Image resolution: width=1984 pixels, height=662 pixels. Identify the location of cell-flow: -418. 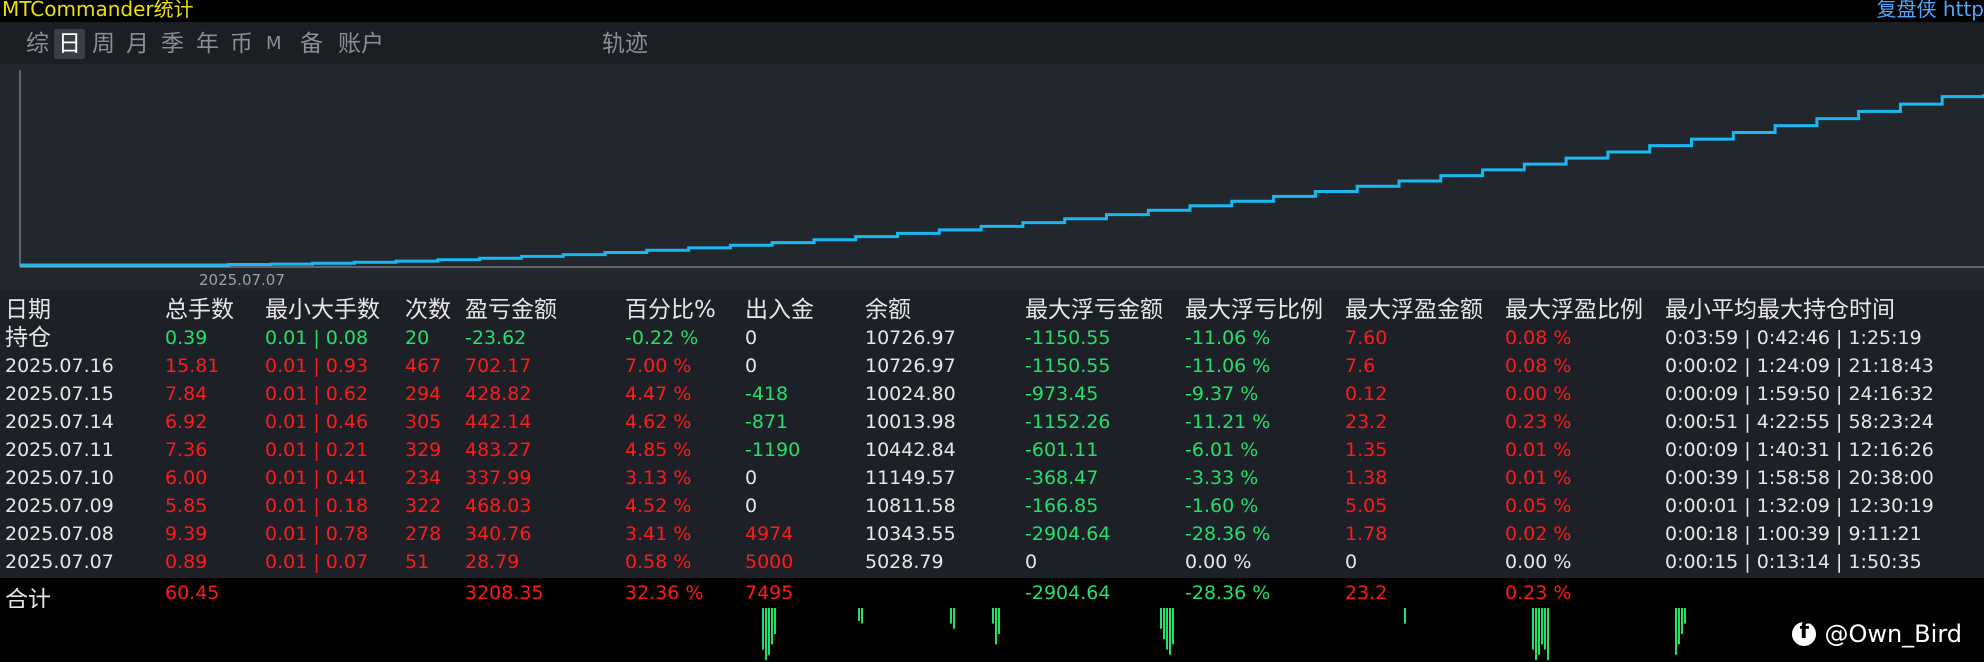
(767, 394).